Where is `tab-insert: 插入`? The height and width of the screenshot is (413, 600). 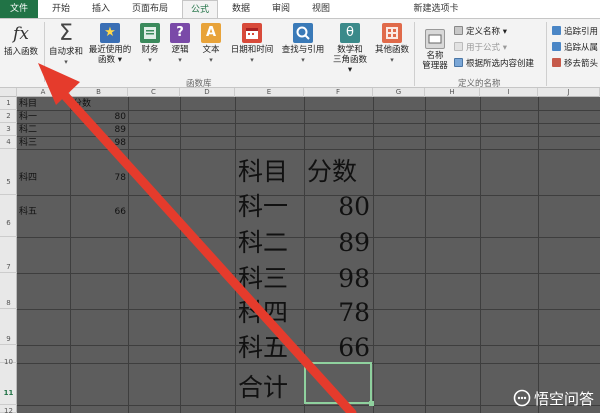
tab-insert: 插入 is located at coordinates (101, 9).